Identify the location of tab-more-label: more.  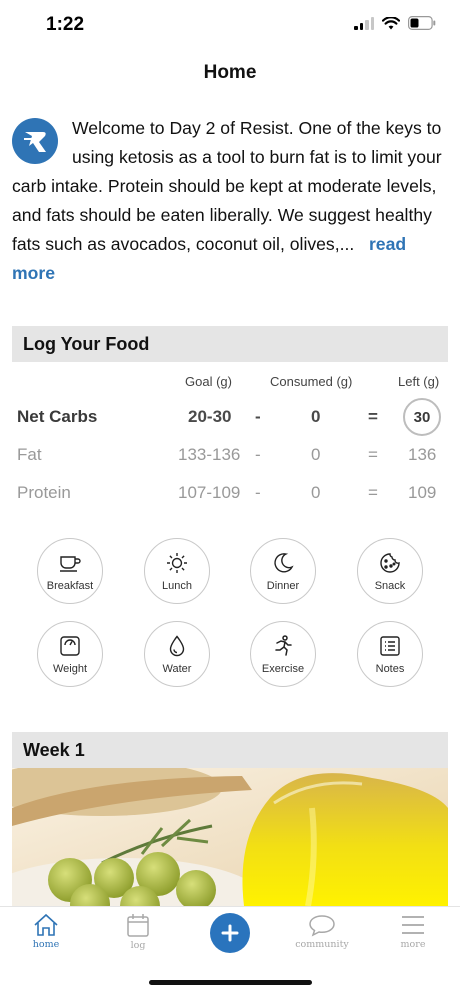
(413, 944).